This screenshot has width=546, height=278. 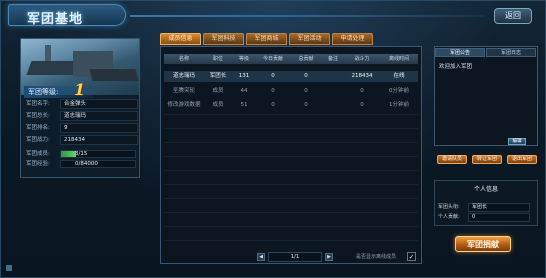 I want to click on info-row-power: 军团战力: 218434, so click(x=82, y=140).